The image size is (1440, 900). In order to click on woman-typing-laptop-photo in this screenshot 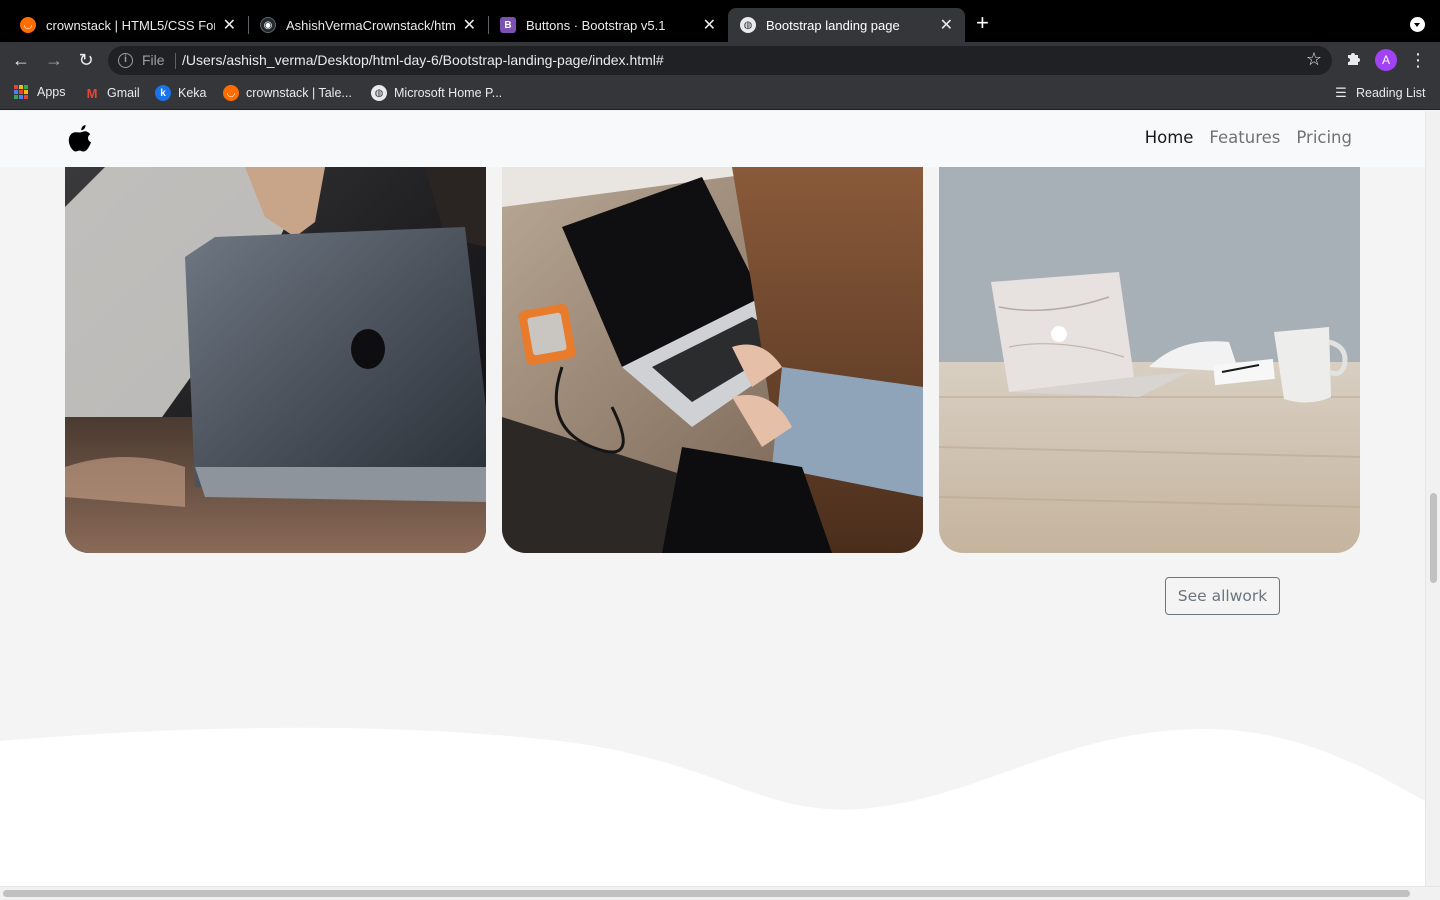, I will do `click(712, 360)`.